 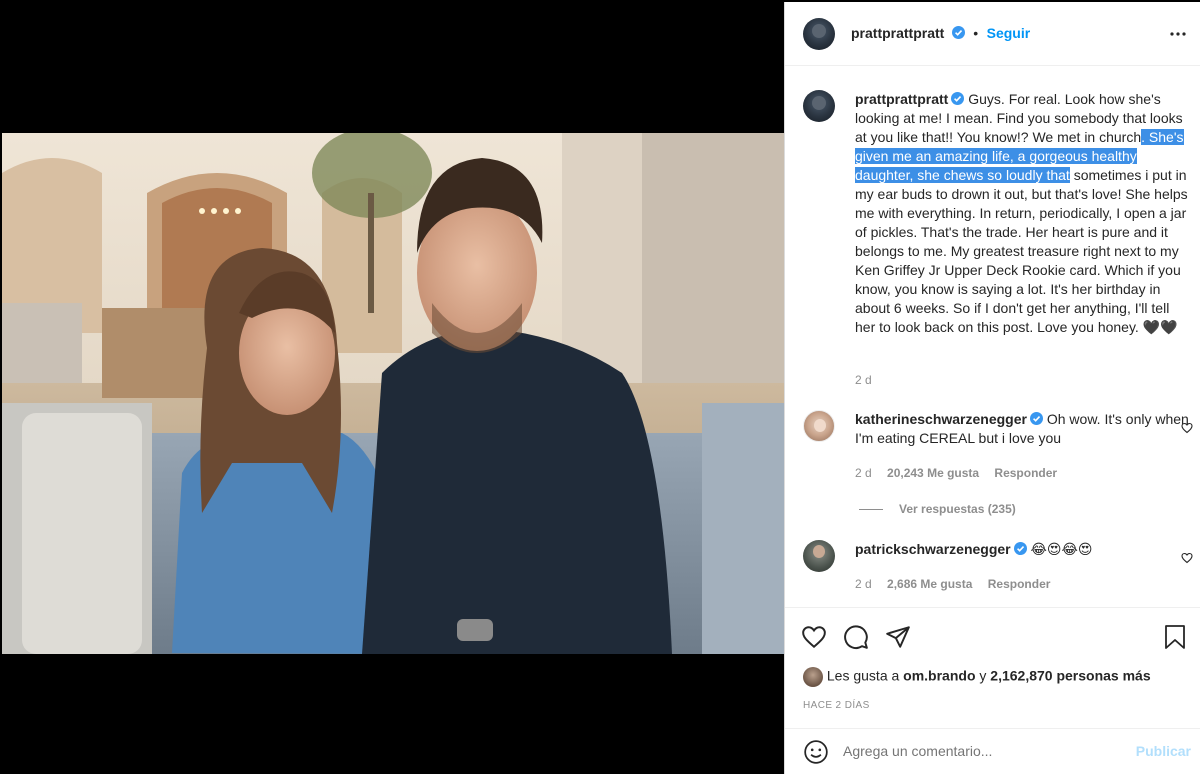 What do you see at coordinates (983, 675) in the screenshot?
I see `likes-middle: y` at bounding box center [983, 675].